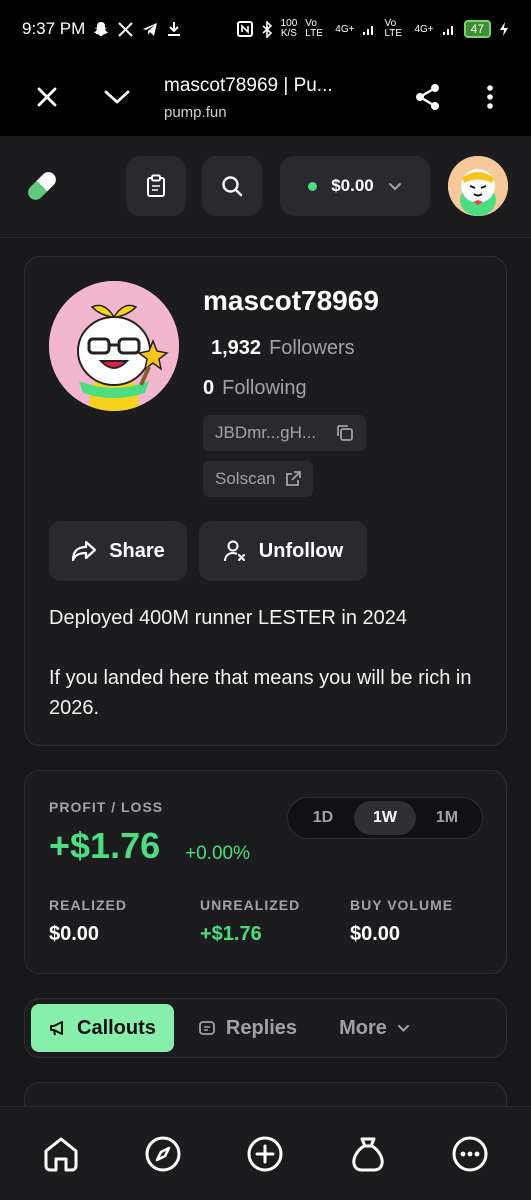 This screenshot has width=531, height=1200. I want to click on minimize-button, so click(117, 97).